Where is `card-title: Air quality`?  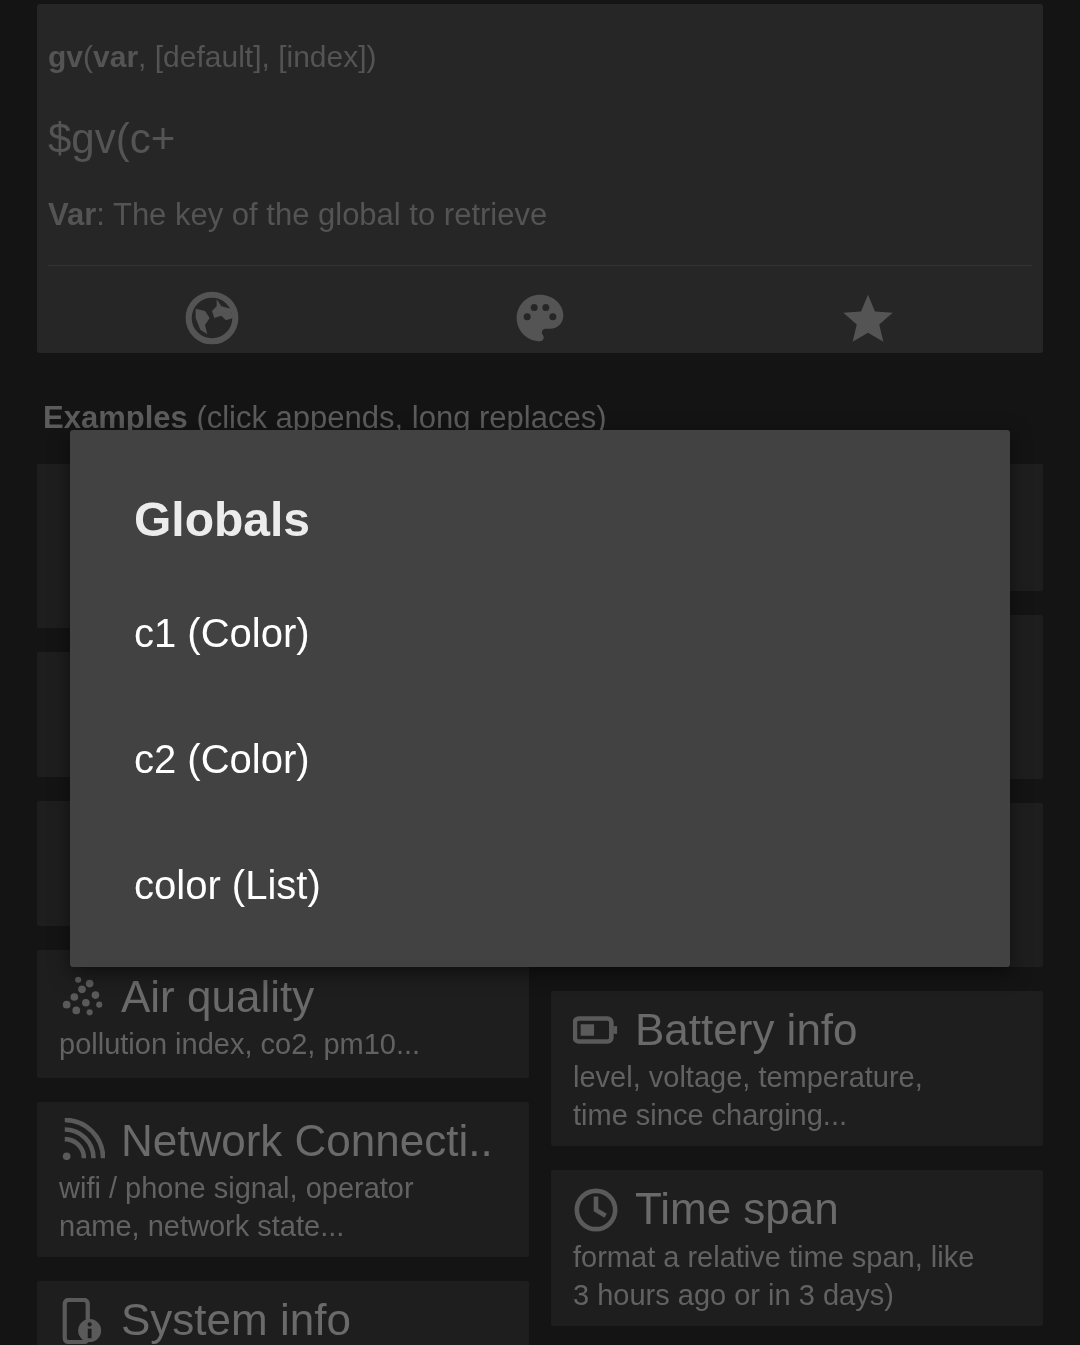
card-title: Air quality is located at coordinates (218, 997).